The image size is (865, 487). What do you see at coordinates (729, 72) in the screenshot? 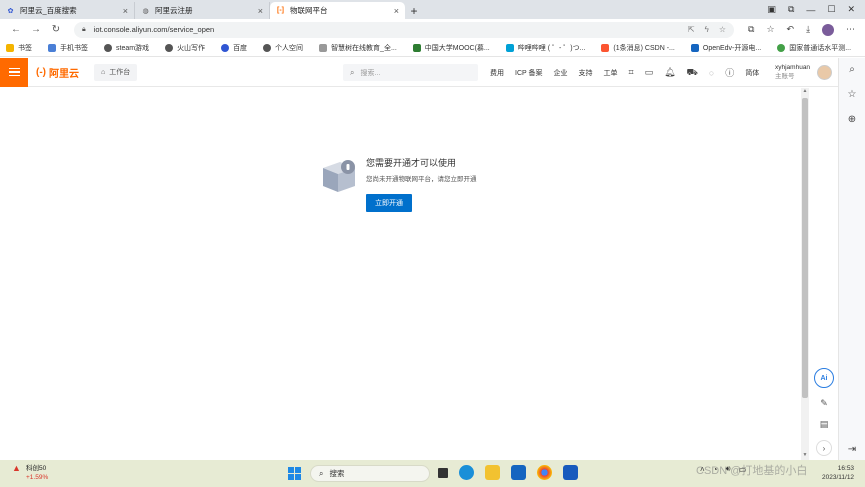
I see `help-icon: ⓘ` at bounding box center [729, 72].